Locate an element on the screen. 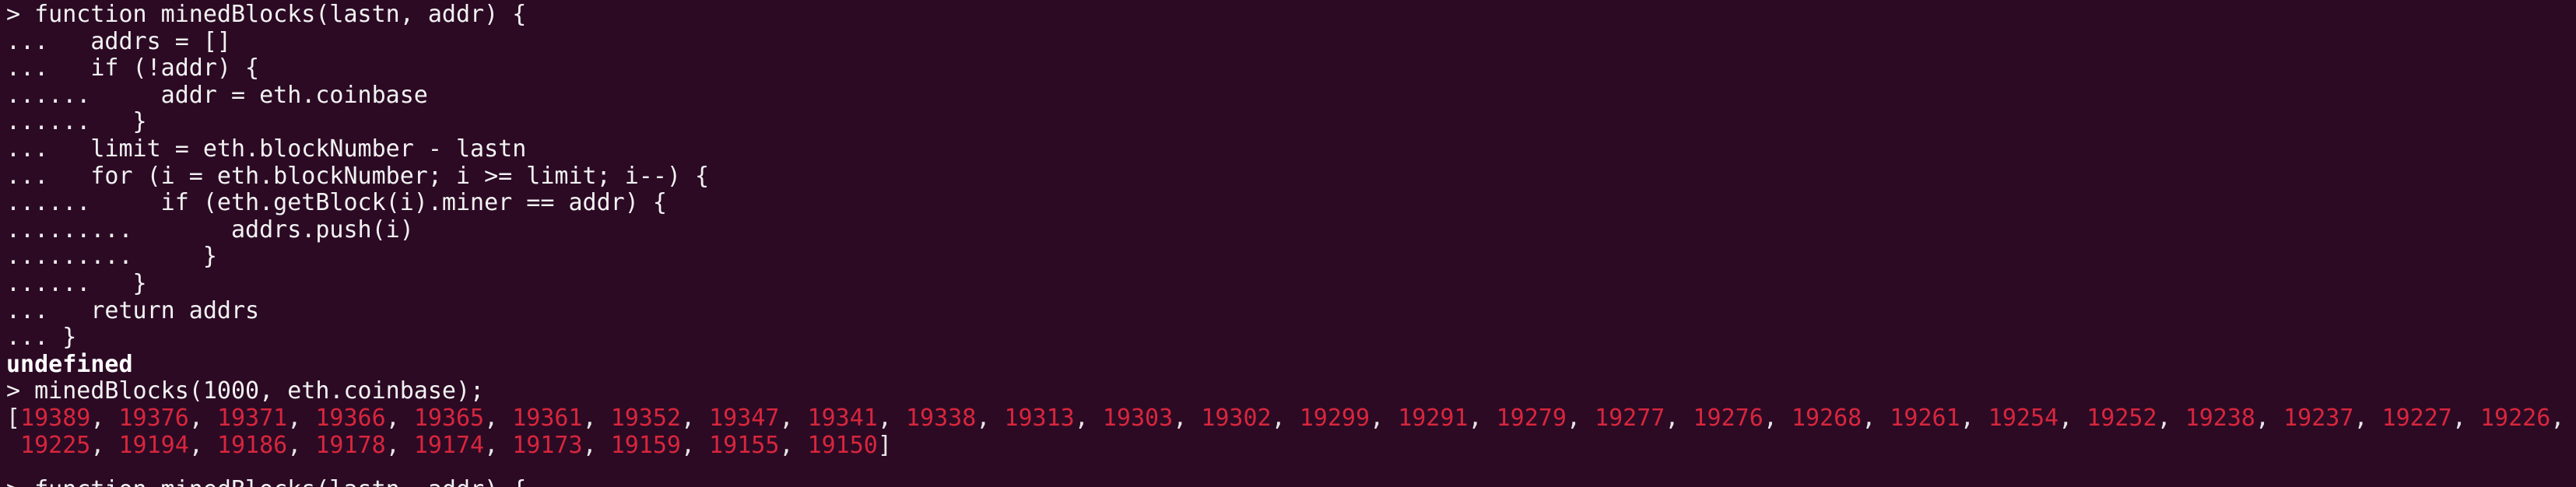 Image resolution: width=2576 pixels, height=487 pixels. block-number: 19277 is located at coordinates (1630, 418).